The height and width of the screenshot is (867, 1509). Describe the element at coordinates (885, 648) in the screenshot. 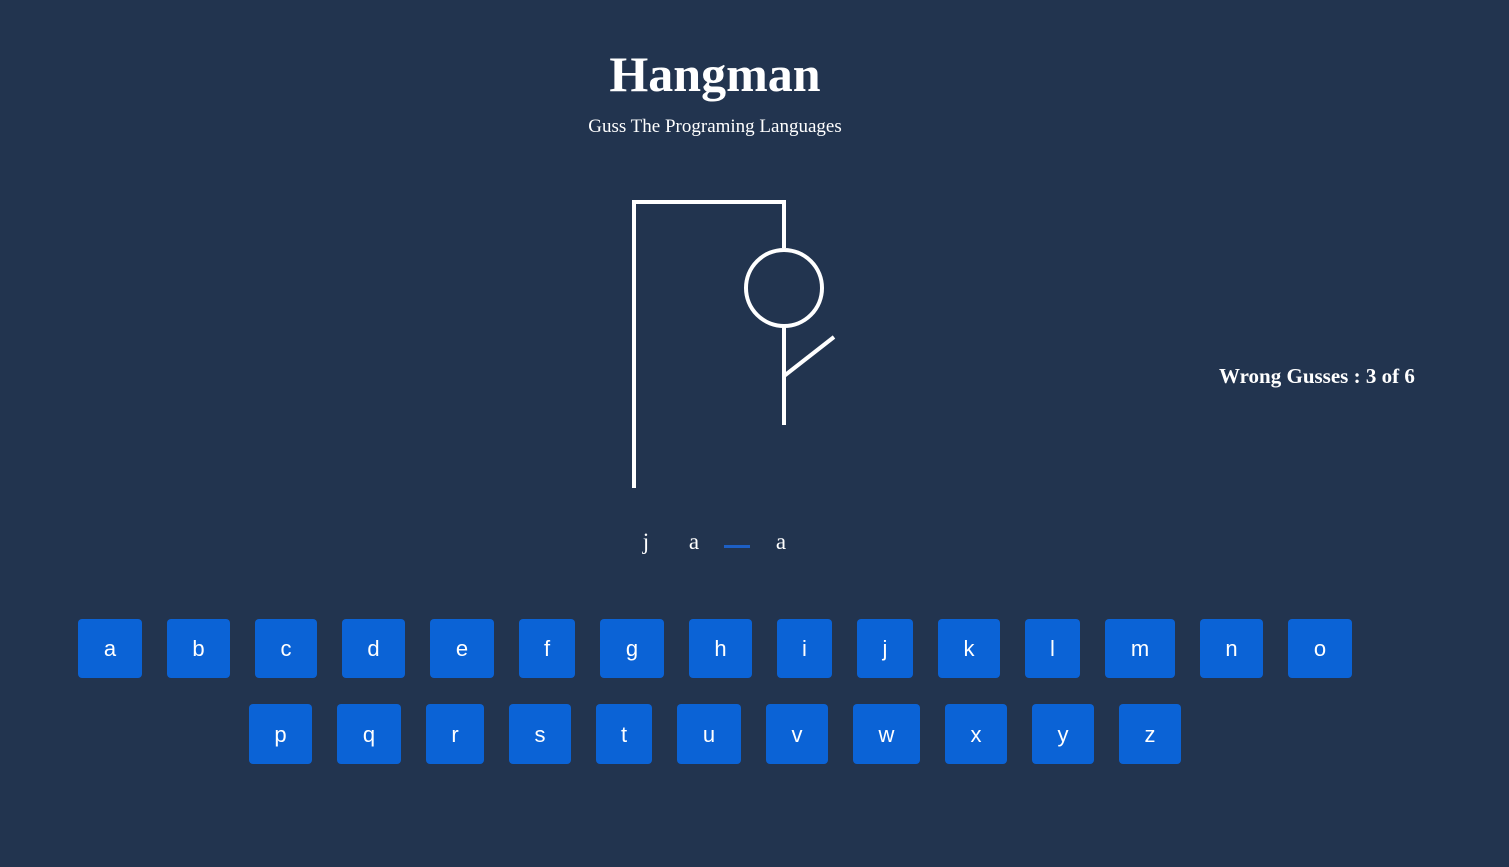

I see `key-j: j` at that location.